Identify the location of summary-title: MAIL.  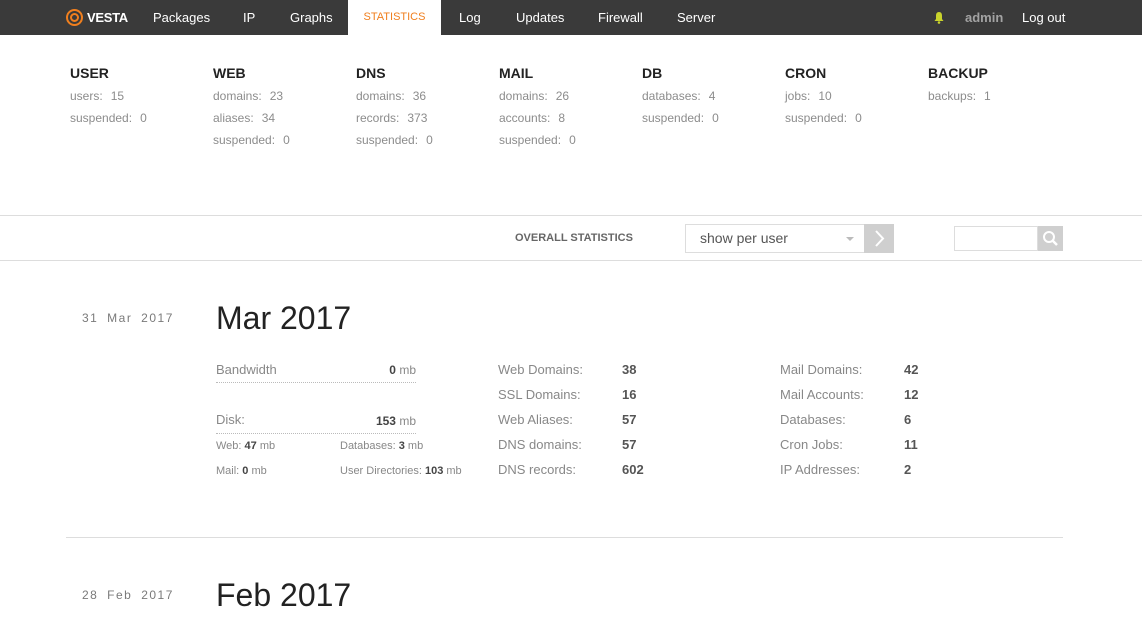
(516, 73).